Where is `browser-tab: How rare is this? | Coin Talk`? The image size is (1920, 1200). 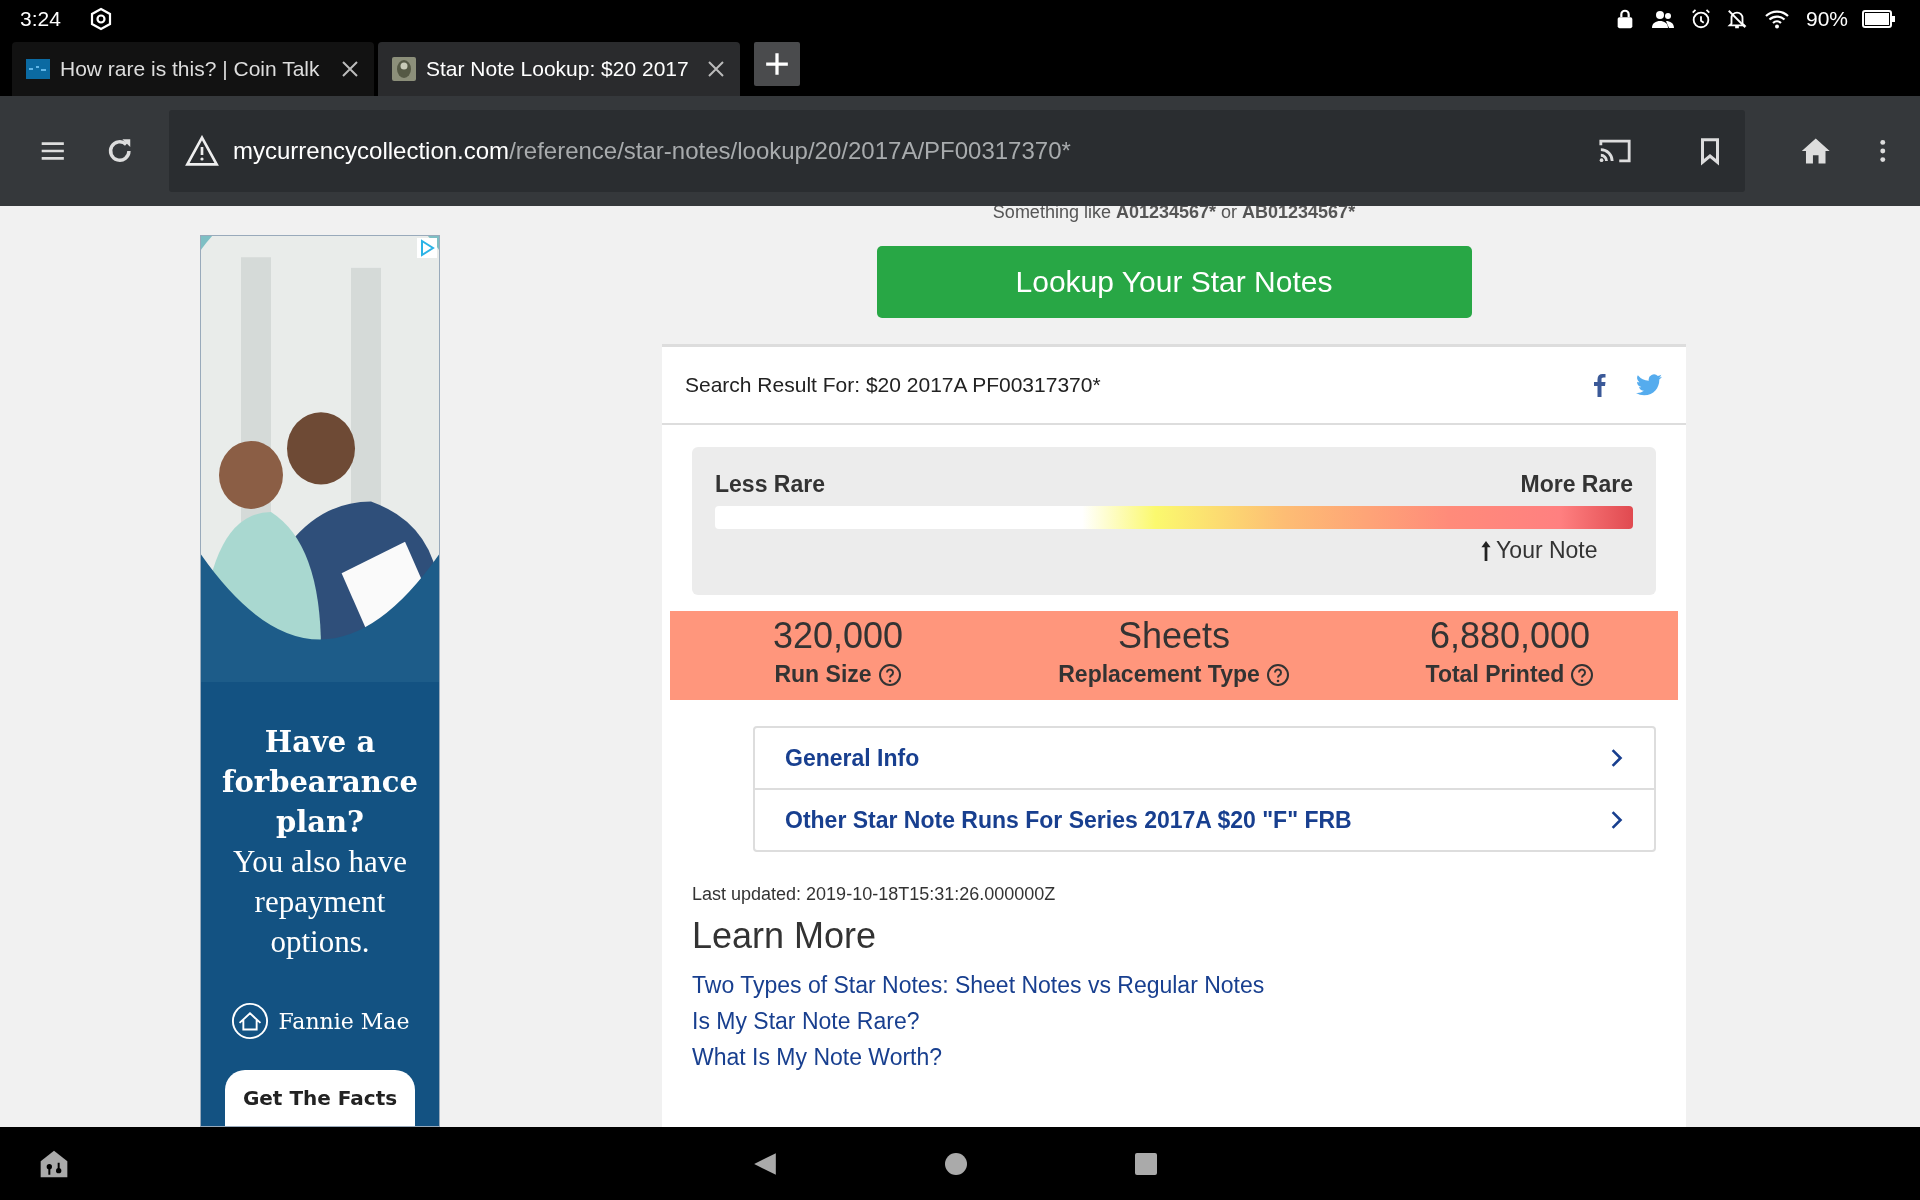
browser-tab: How rare is this? | Coin Talk is located at coordinates (193, 69).